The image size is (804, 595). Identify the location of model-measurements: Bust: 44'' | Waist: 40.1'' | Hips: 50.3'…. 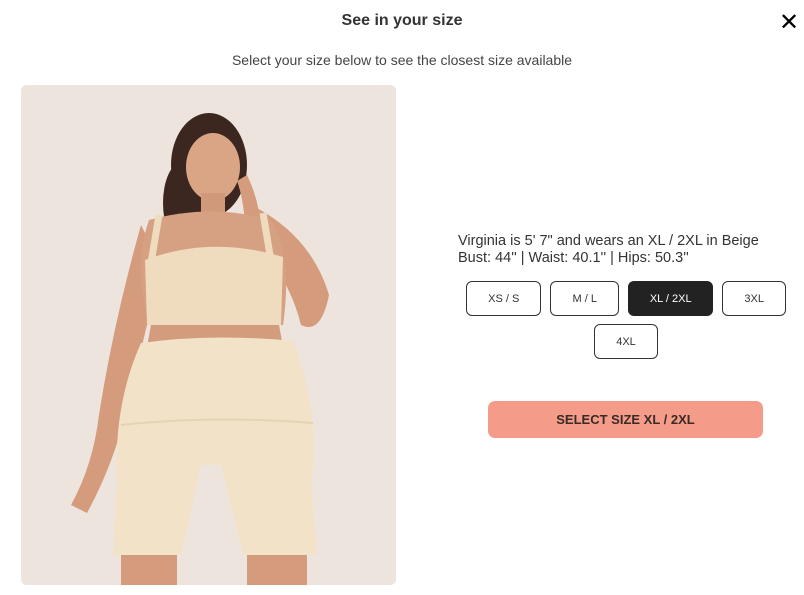
(573, 258).